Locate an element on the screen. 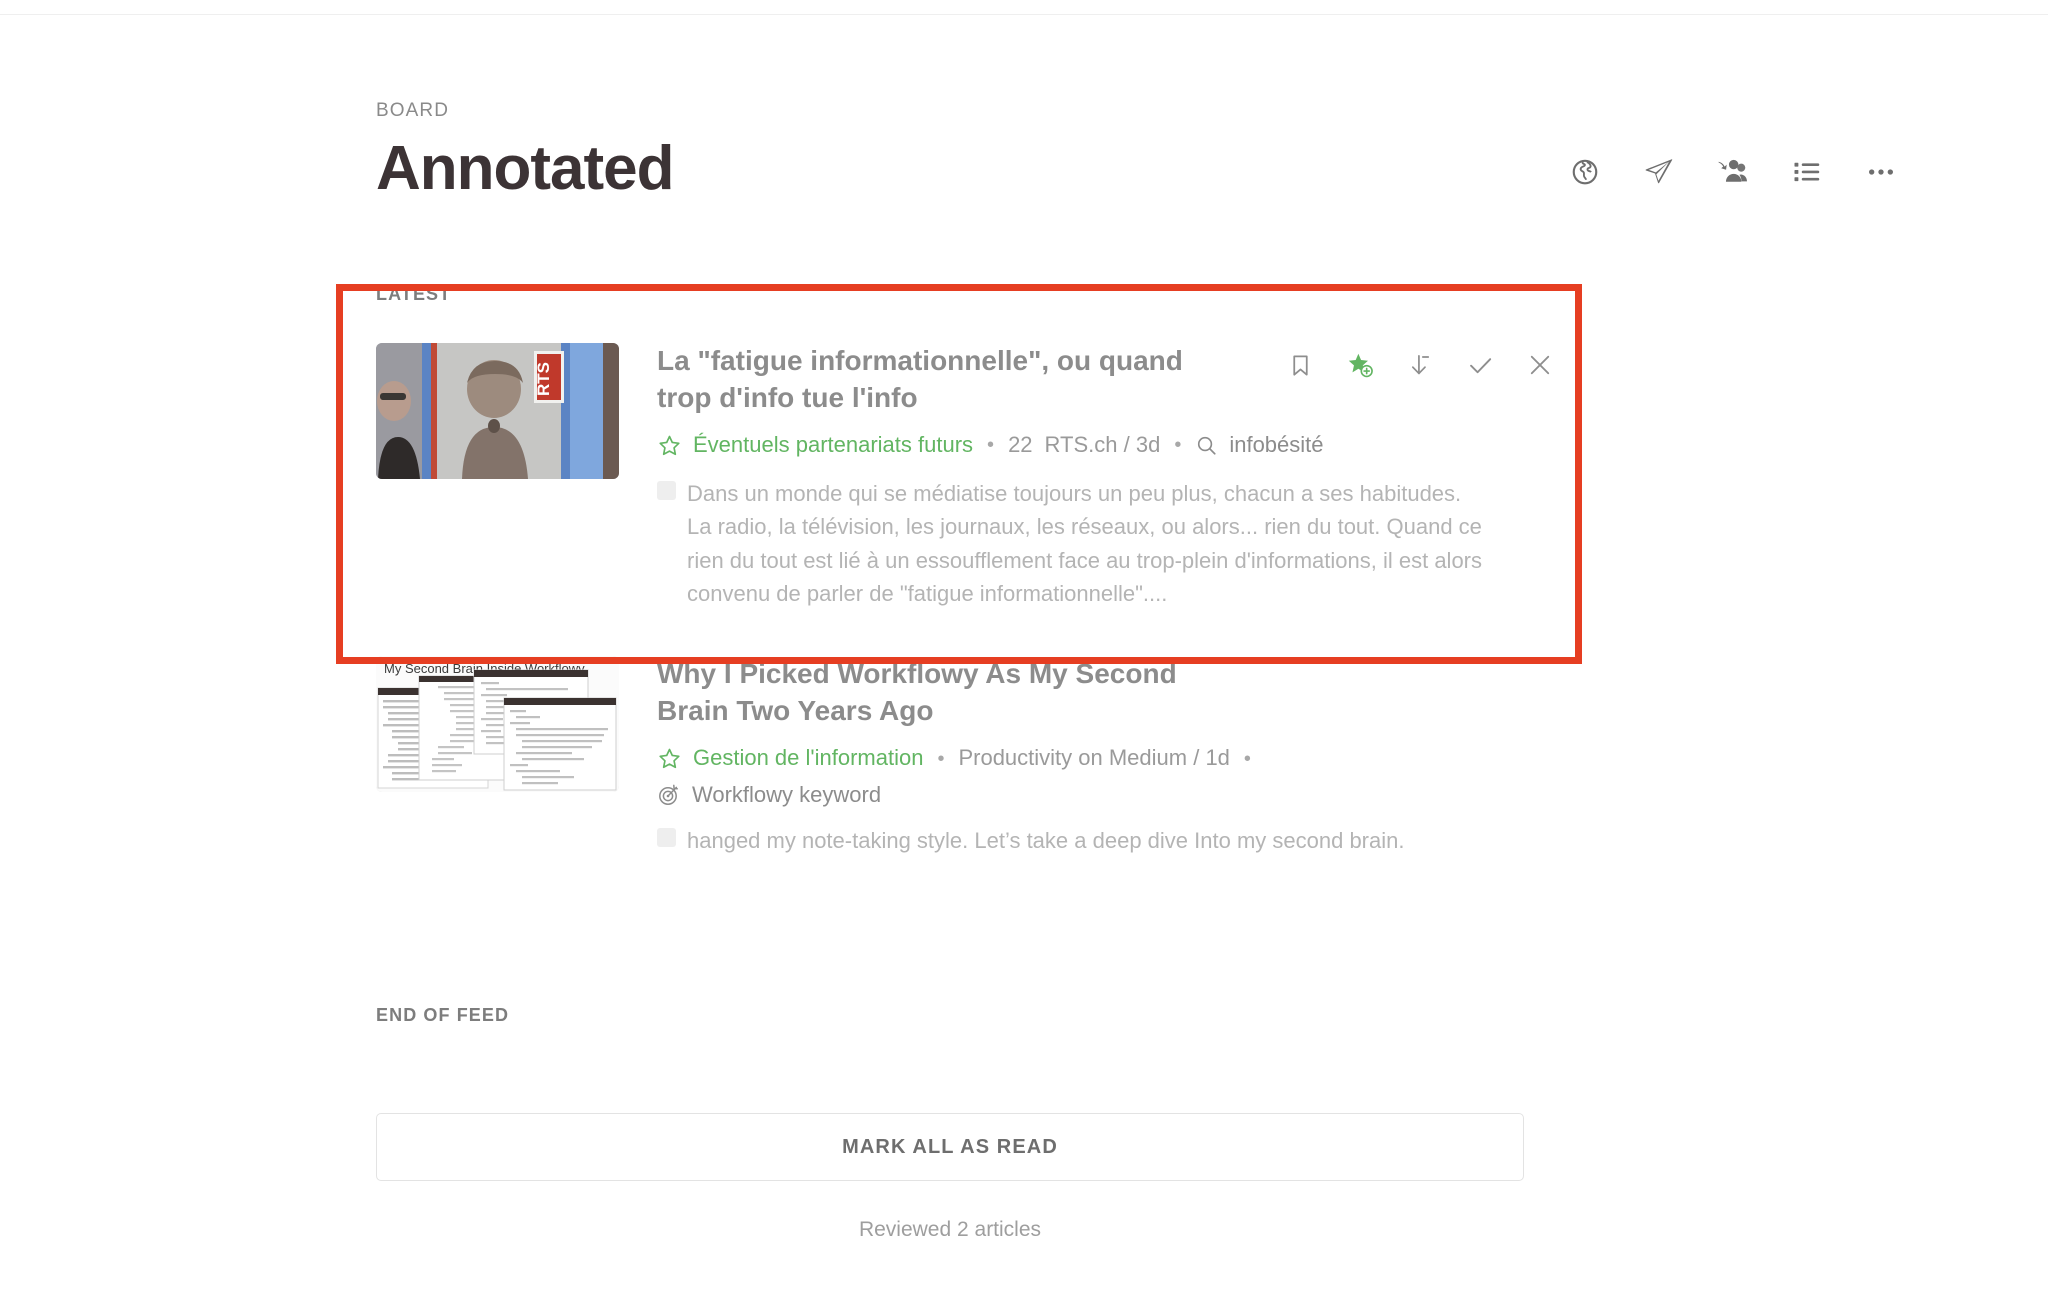 Image resolution: width=2048 pixels, height=1303 pixels. globe-icon is located at coordinates (1585, 172).